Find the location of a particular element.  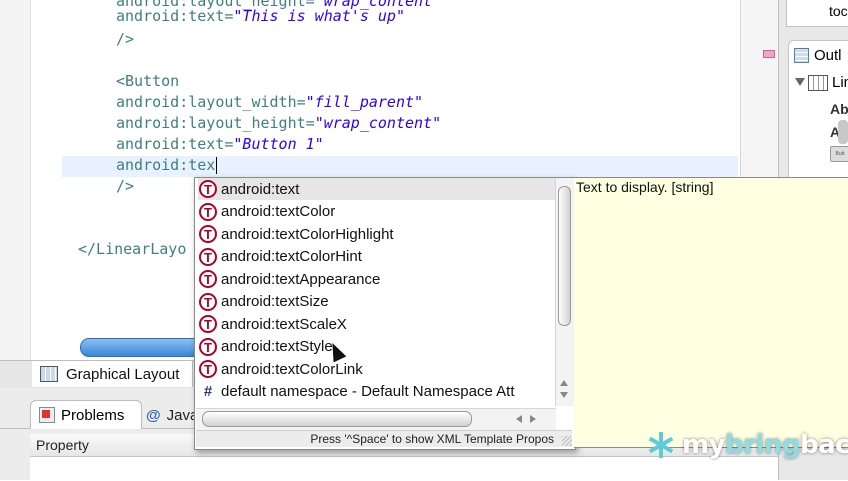

namespace-hash-icon: # is located at coordinates (208, 391).